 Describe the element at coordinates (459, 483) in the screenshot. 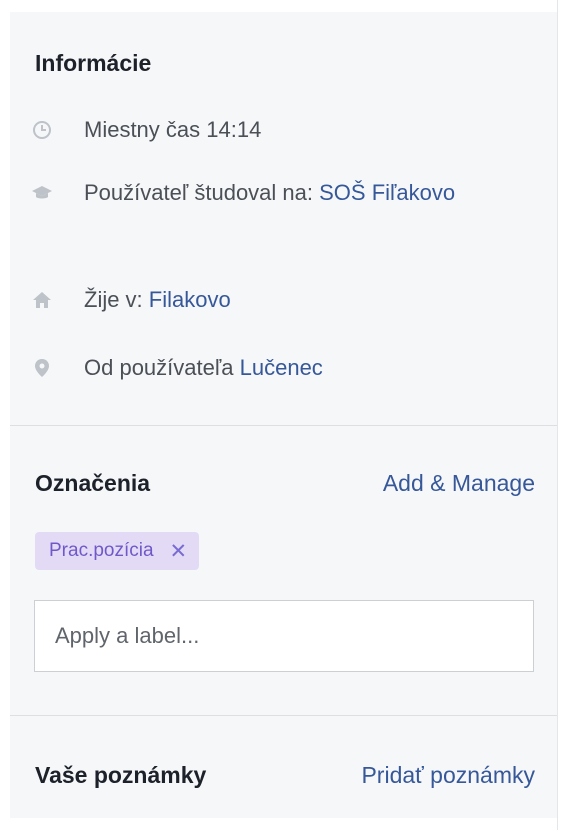

I see `add-manage-labels-link: Add & Manage` at that location.